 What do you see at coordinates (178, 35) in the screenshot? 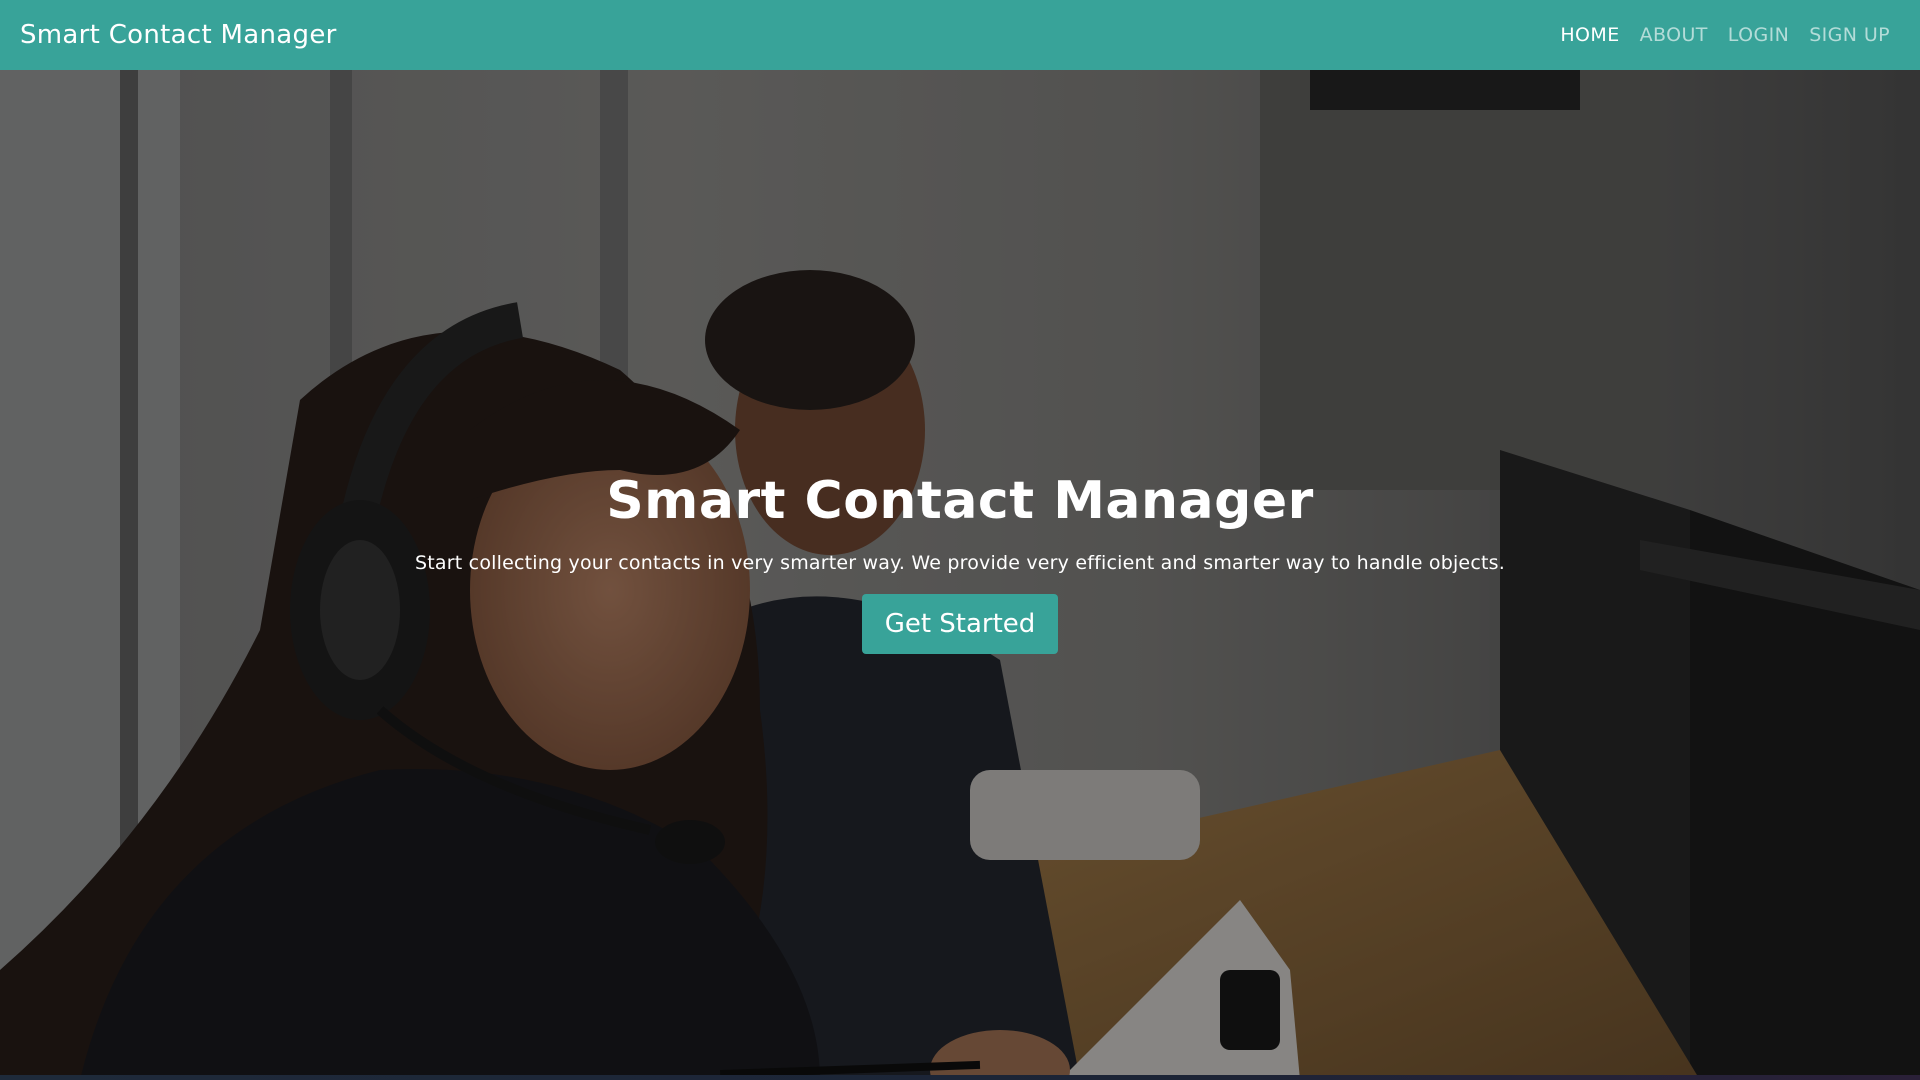
I see `brand-link: Smart Contact Manager` at bounding box center [178, 35].